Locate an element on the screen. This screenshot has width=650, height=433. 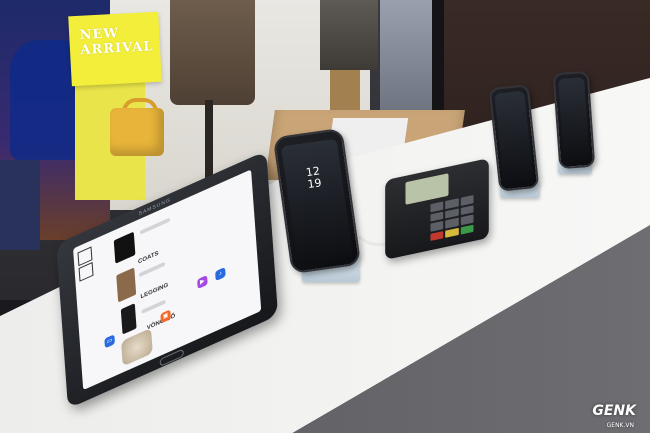
category-legging: LEGGING is located at coordinates (154, 291).